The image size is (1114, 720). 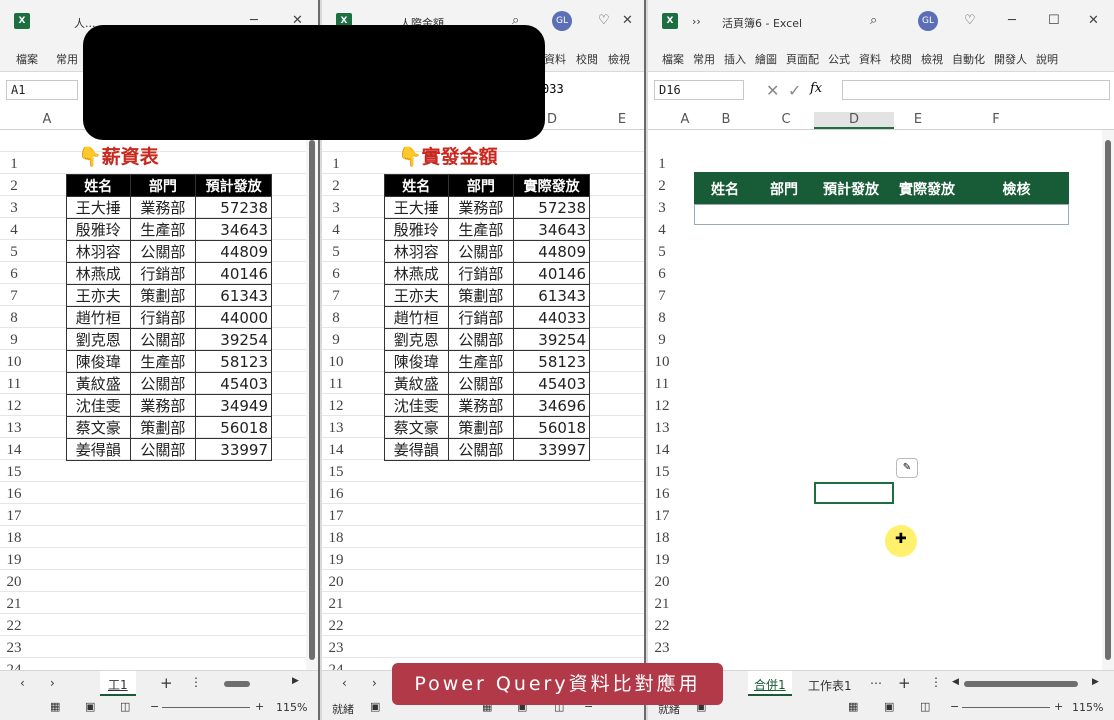 I want to click on column-header: D, so click(x=854, y=120).